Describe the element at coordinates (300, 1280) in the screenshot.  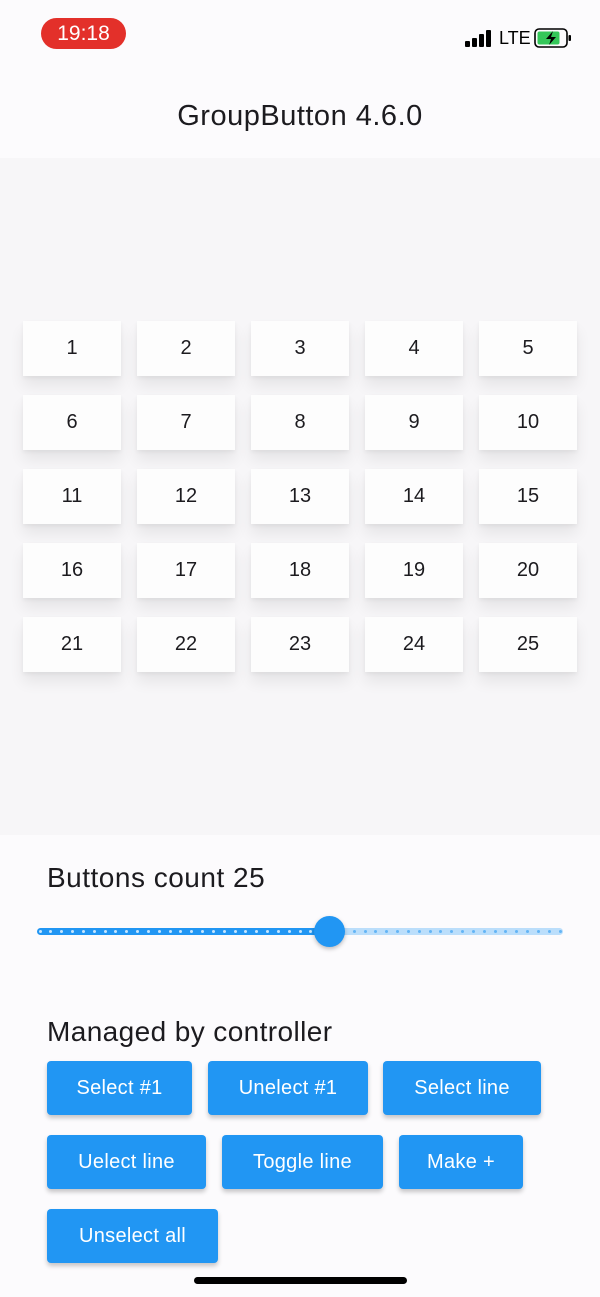
I see `home-indicator` at that location.